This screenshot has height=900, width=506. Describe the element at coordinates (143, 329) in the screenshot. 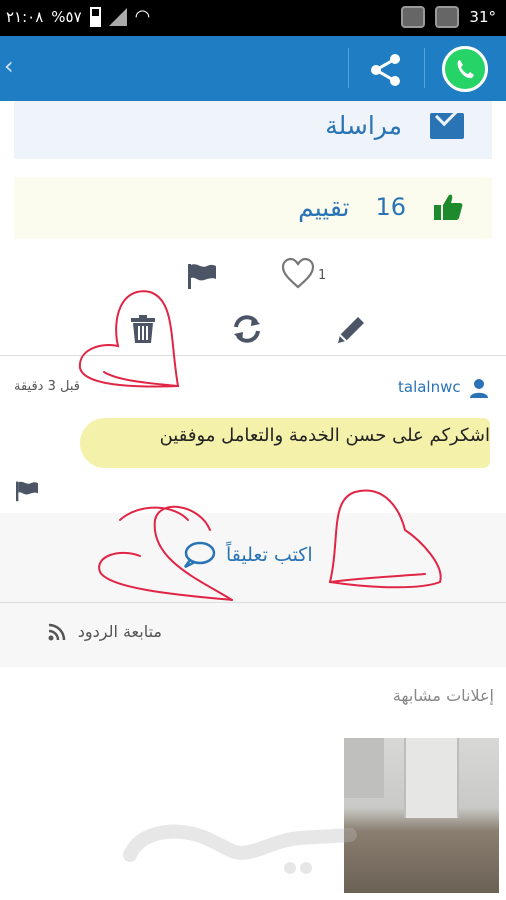

I see `trash-icon` at that location.